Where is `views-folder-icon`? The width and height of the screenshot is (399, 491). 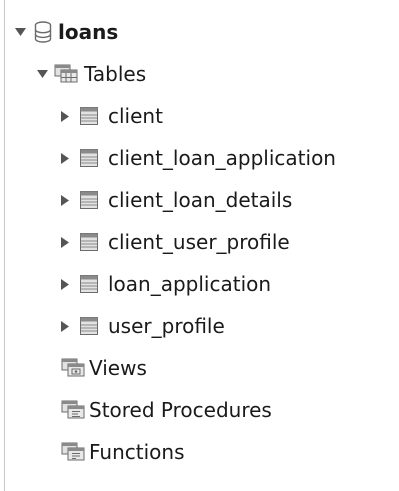
views-folder-icon is located at coordinates (73, 368).